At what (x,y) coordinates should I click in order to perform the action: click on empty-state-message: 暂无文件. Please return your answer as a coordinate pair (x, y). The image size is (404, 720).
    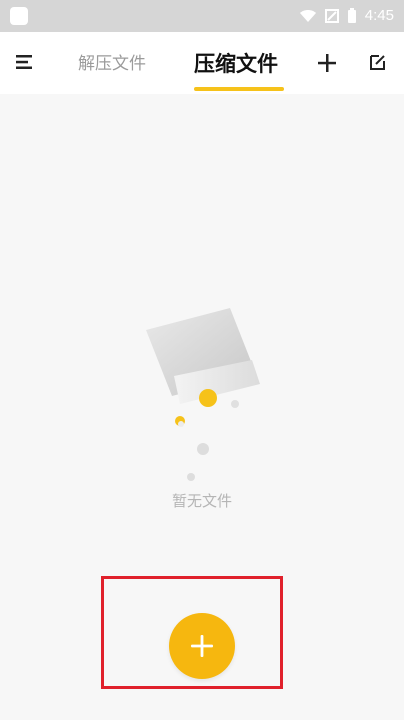
    Looking at the image, I should click on (201, 501).